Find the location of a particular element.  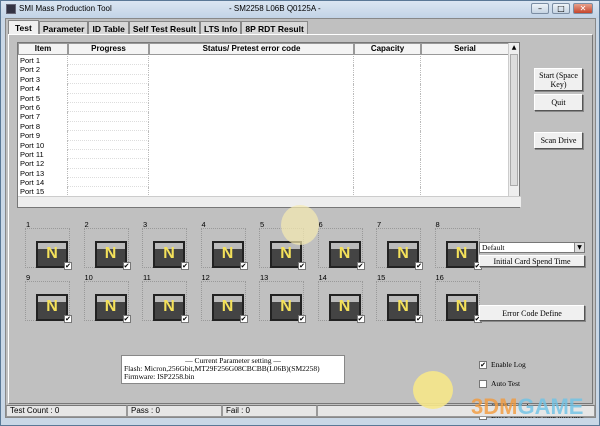

table-row: Port 4 is located at coordinates (263, 89).